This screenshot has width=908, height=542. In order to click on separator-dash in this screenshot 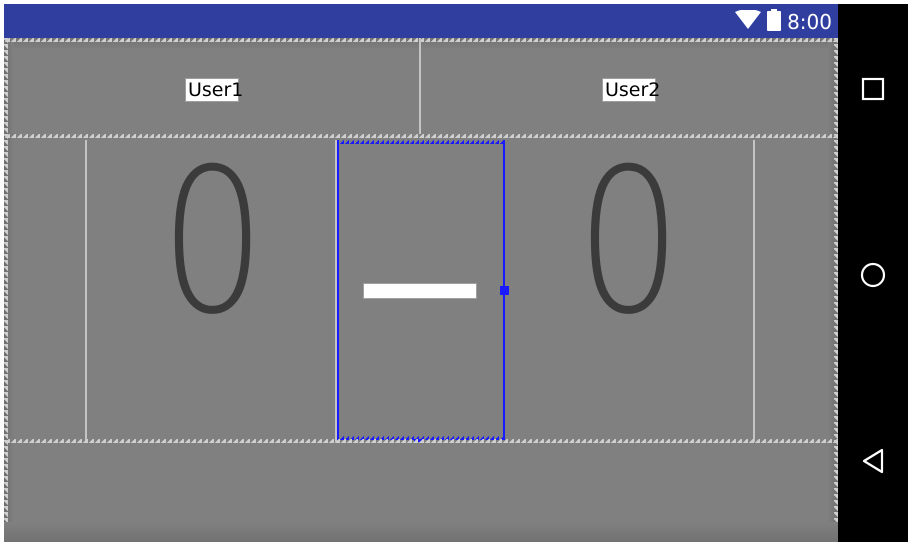, I will do `click(420, 291)`.